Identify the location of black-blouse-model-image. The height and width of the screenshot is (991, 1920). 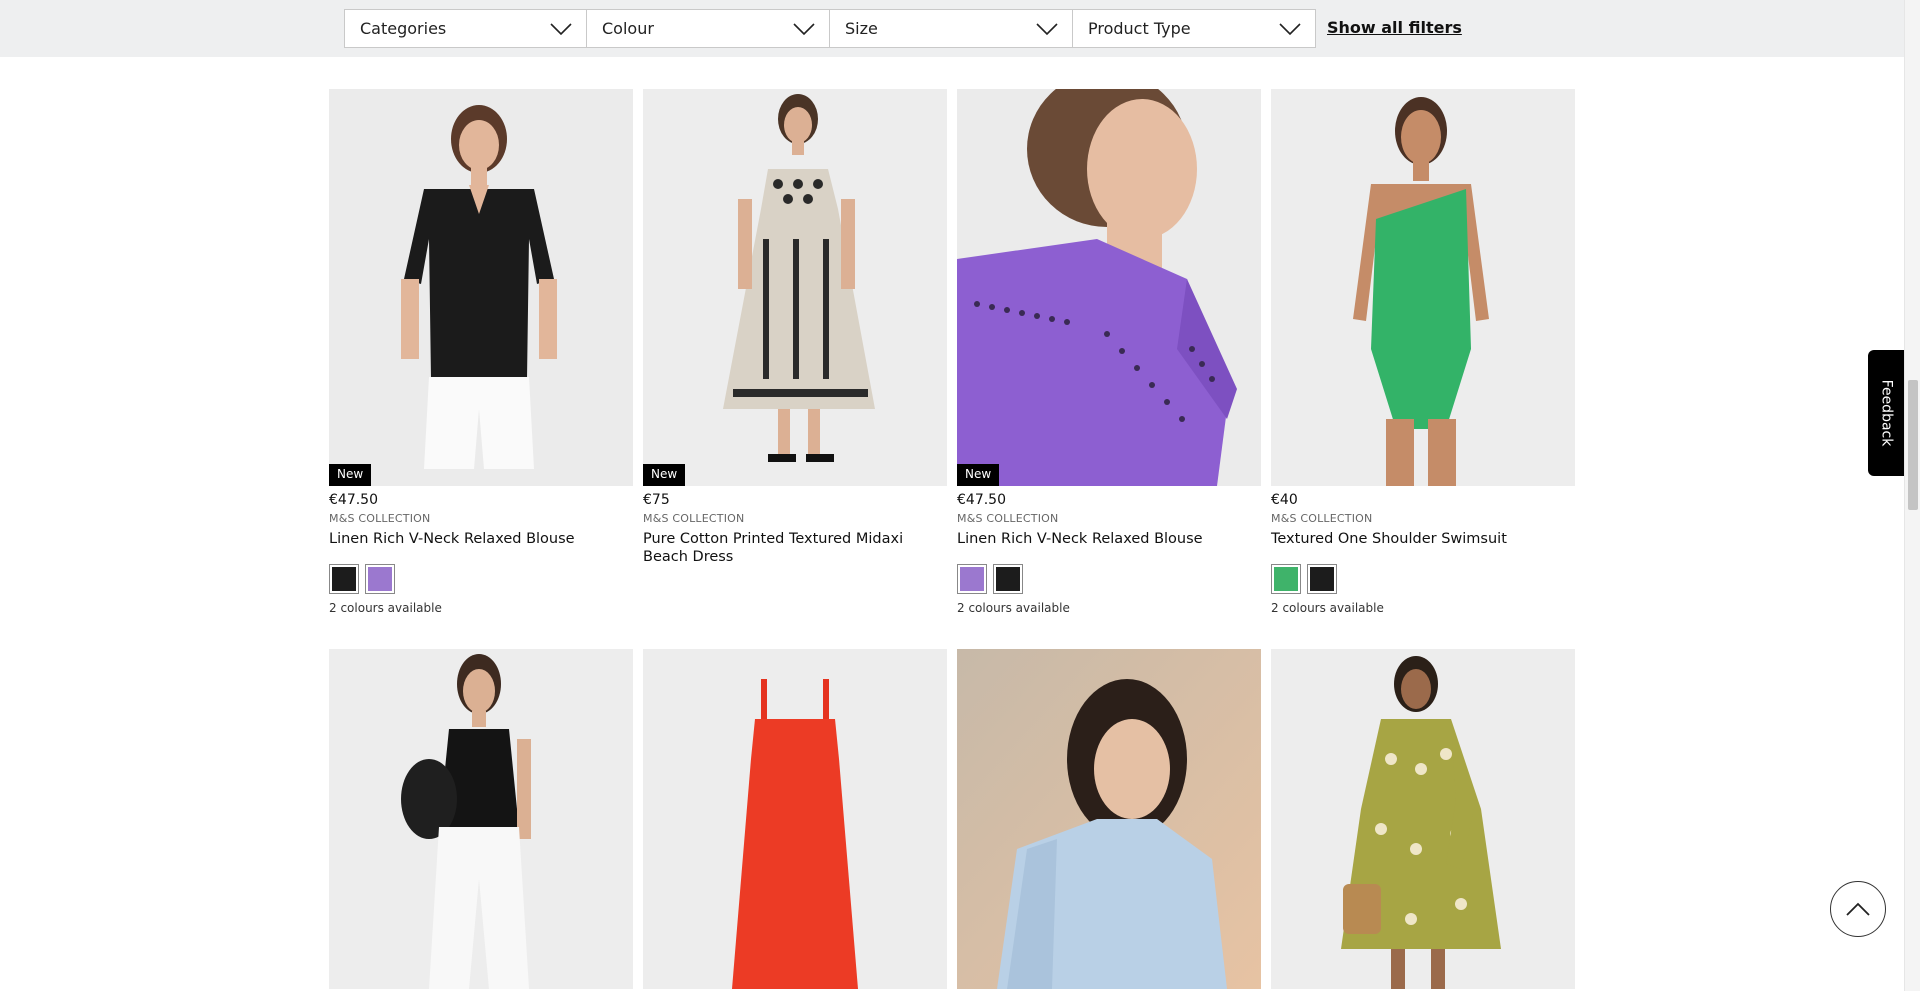
(481, 287).